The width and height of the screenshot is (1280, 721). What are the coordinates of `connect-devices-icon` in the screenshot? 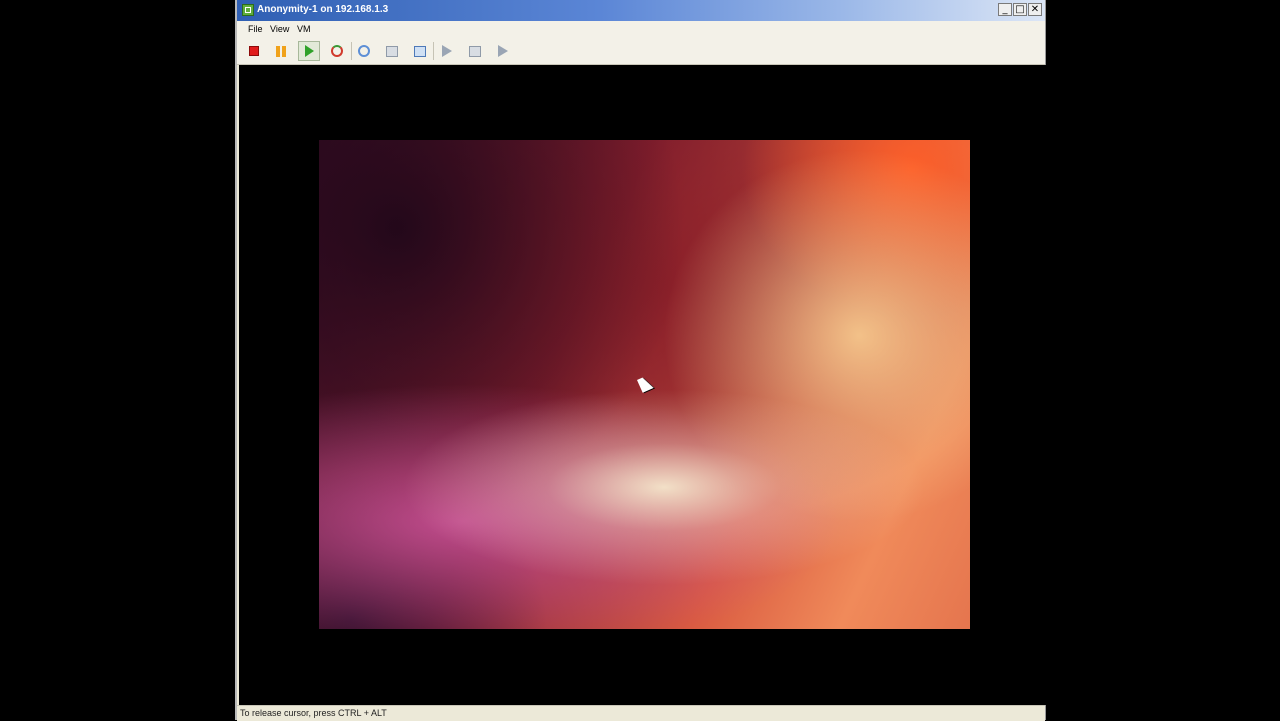 It's located at (503, 51).